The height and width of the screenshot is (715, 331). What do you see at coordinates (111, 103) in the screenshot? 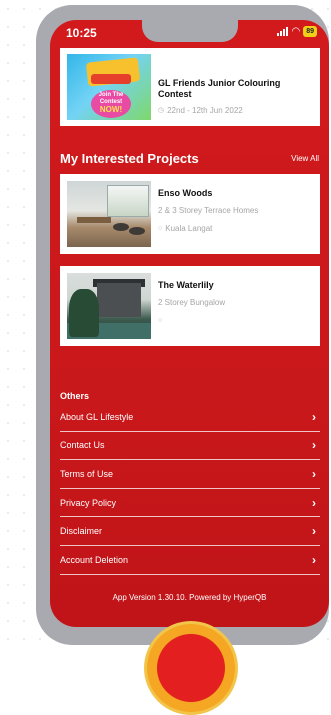
I see `event-thumbnail-text: Join The Contest NOW!` at bounding box center [111, 103].